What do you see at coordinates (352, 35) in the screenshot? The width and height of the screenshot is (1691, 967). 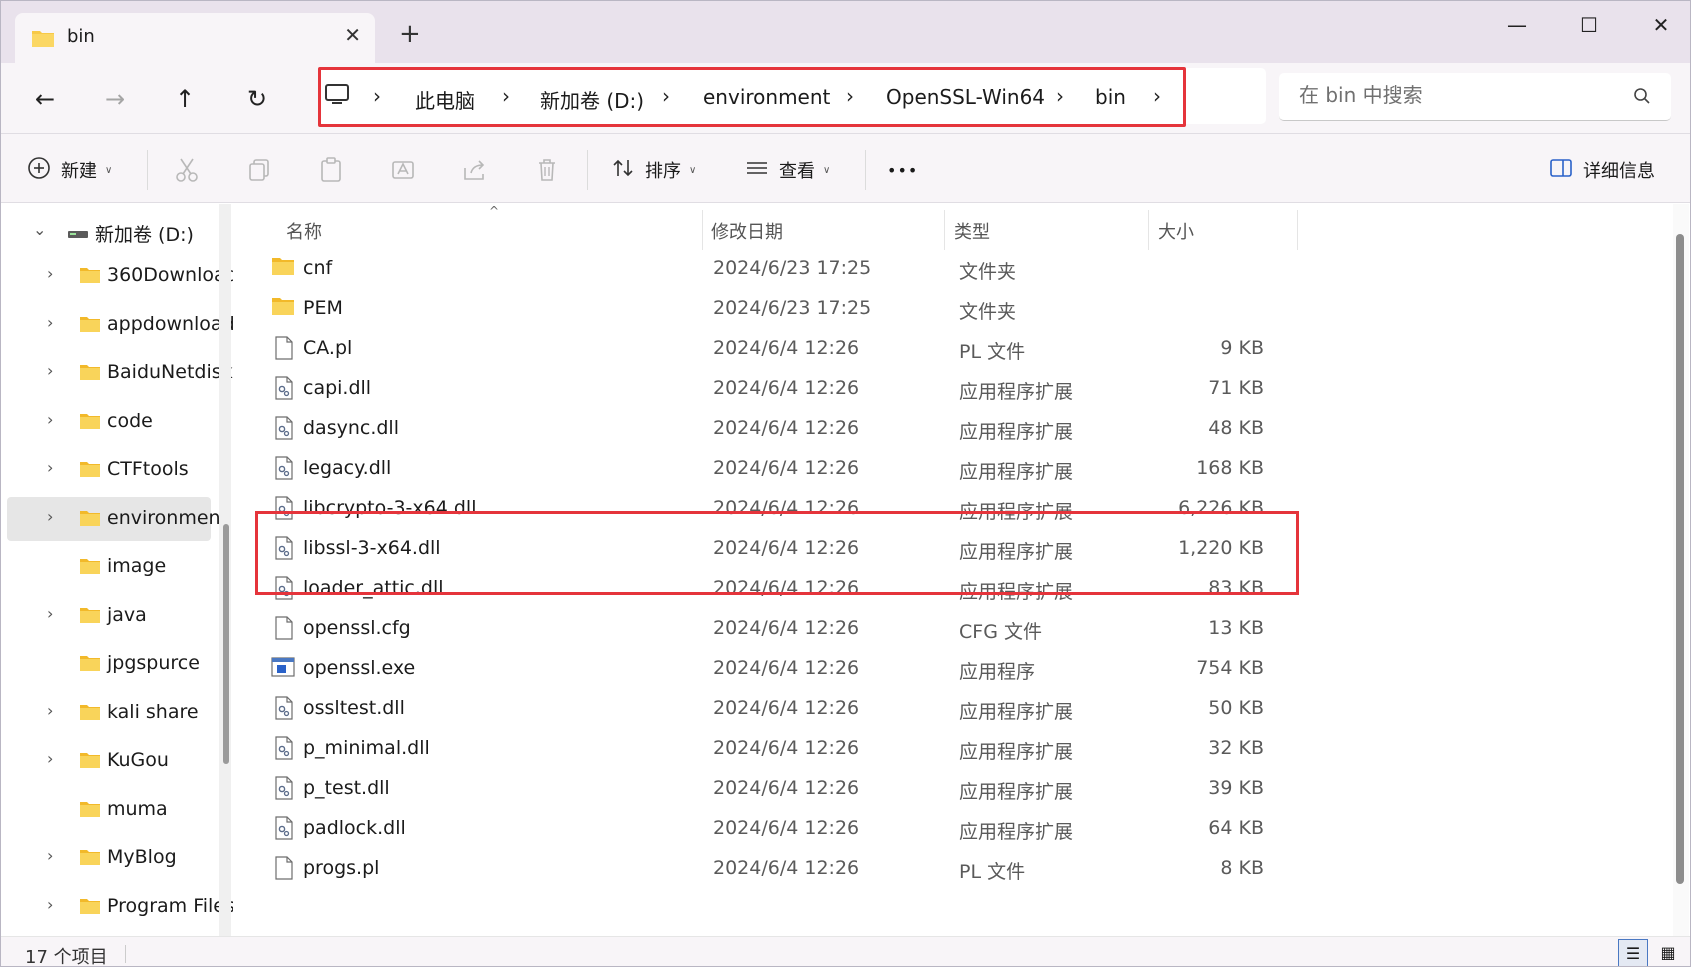 I see `tab-close-icon: ✕` at bounding box center [352, 35].